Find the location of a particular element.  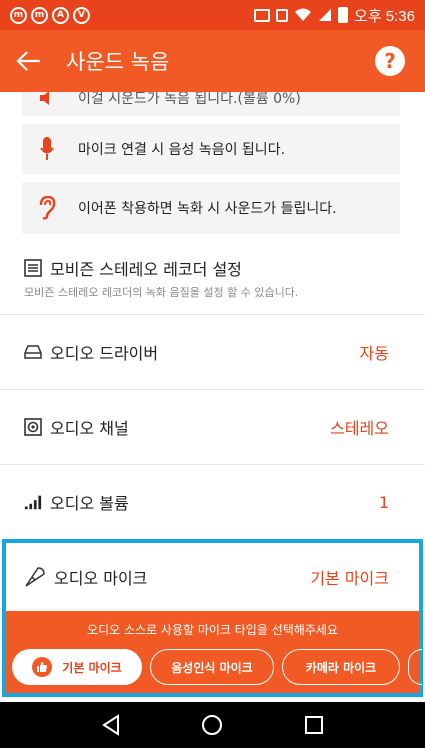

setting-row-audio-channel: 오디오 채널 스테레오 is located at coordinates (212, 426).